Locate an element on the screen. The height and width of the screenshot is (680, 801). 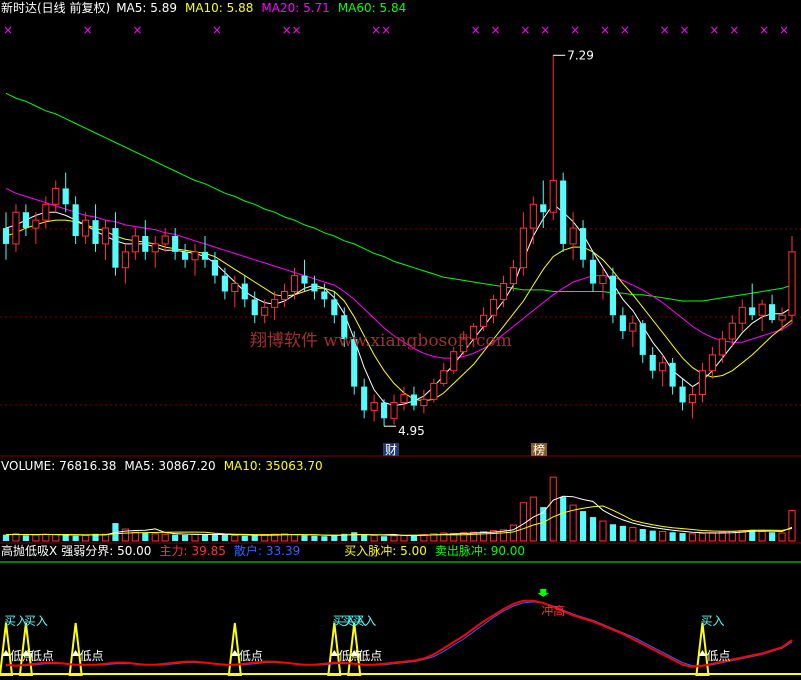
high-signal-0: 冲高 is located at coordinates (553, 610).